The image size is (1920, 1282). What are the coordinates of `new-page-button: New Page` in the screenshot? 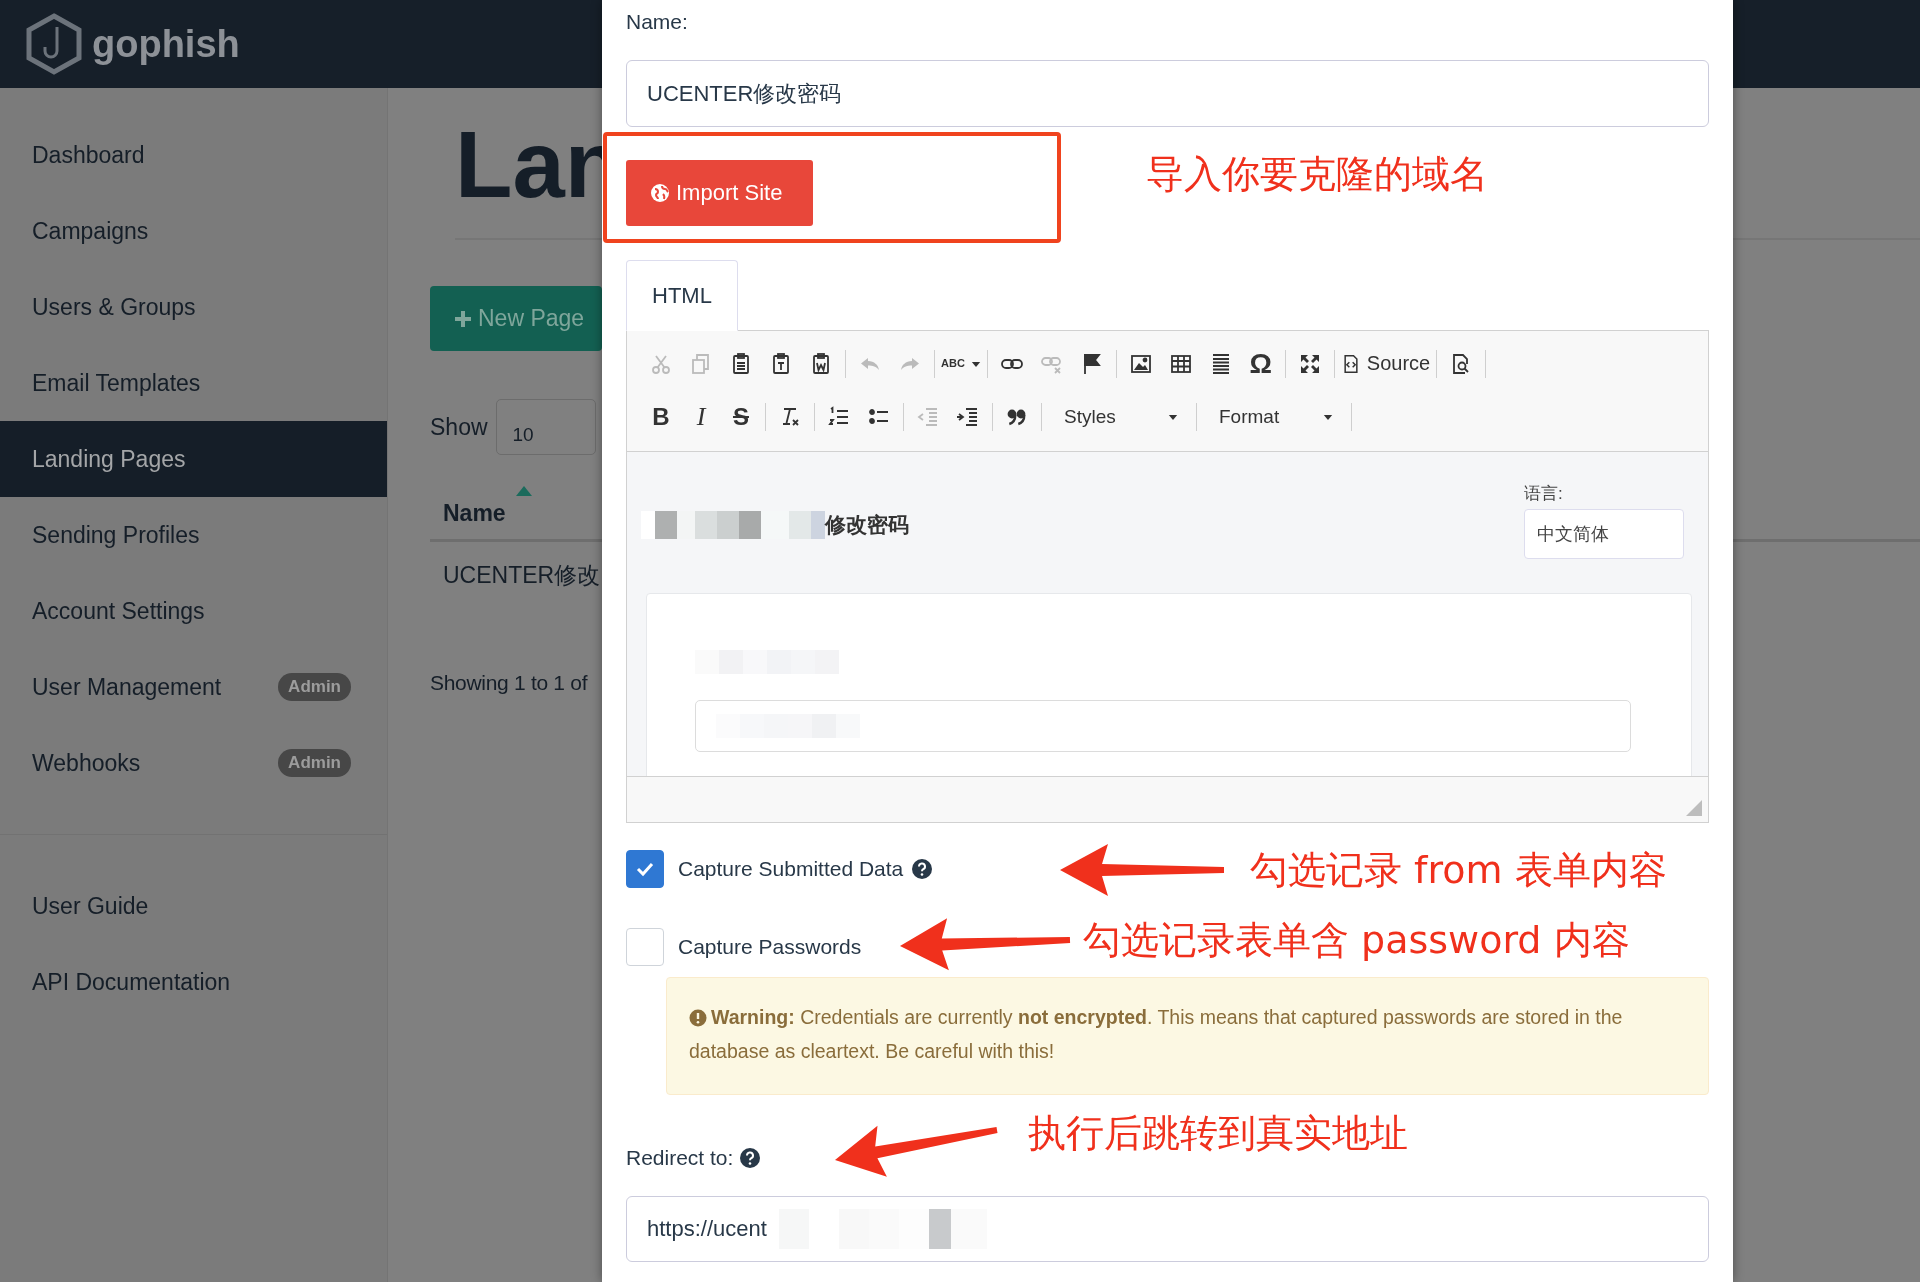 It's located at (516, 318).